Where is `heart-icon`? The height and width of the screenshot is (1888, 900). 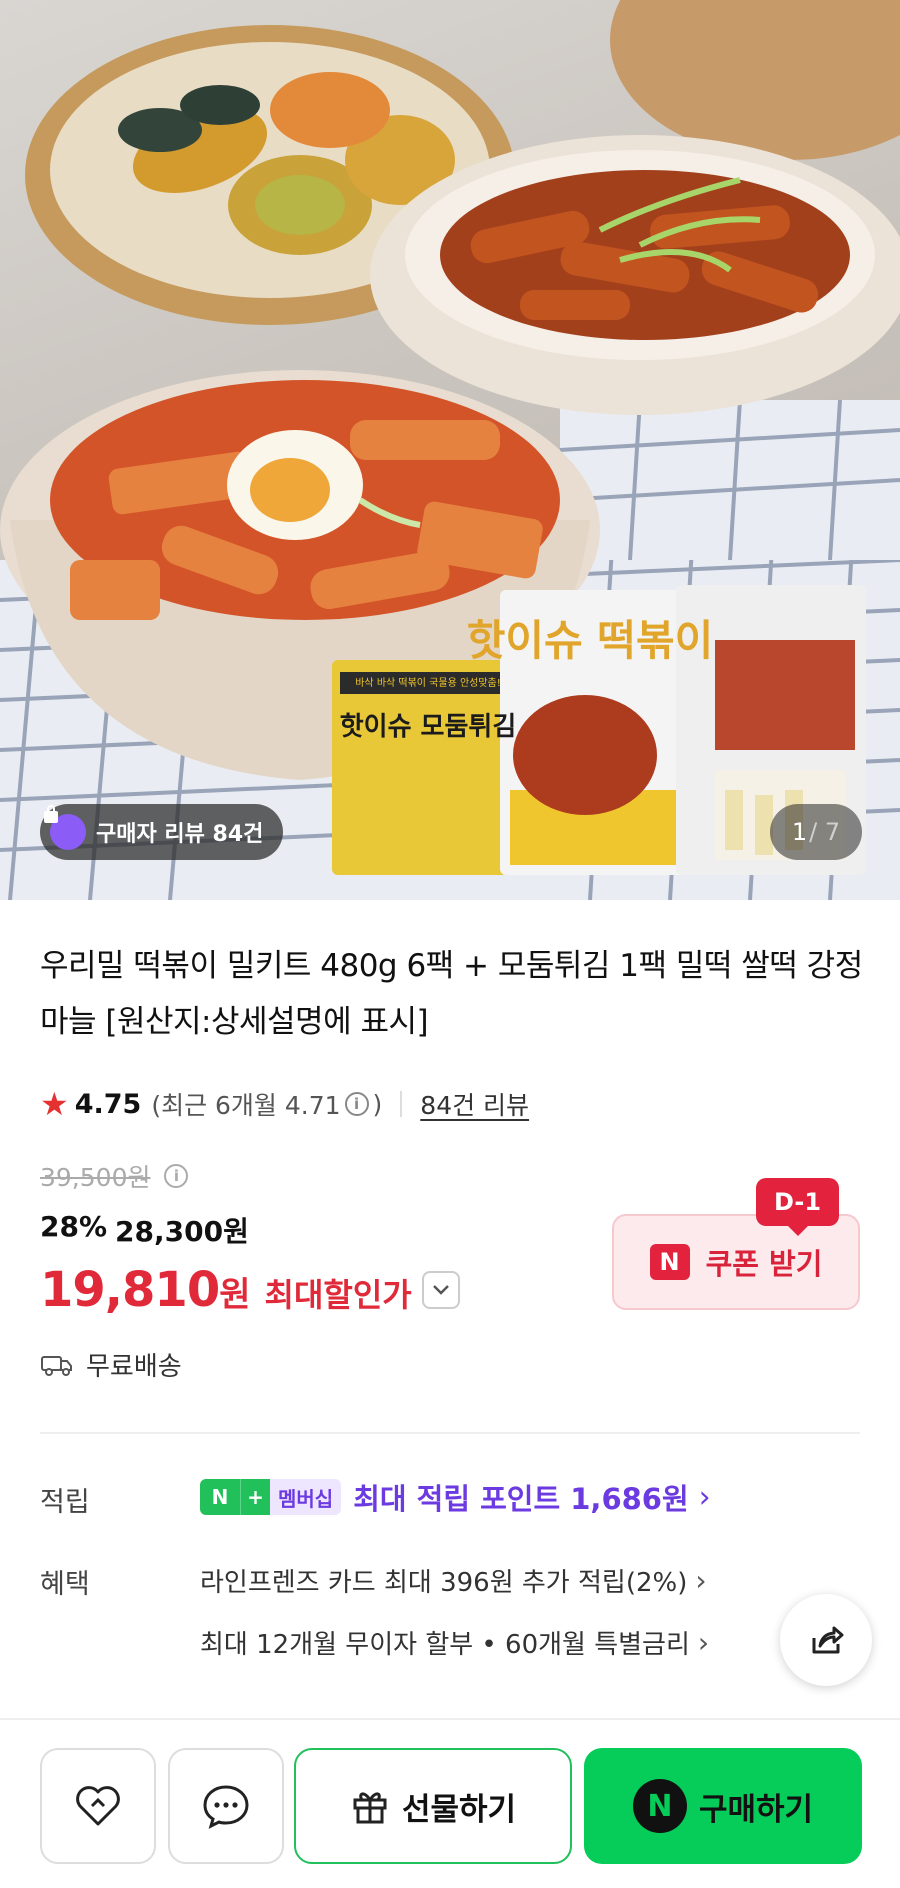 heart-icon is located at coordinates (98, 1806).